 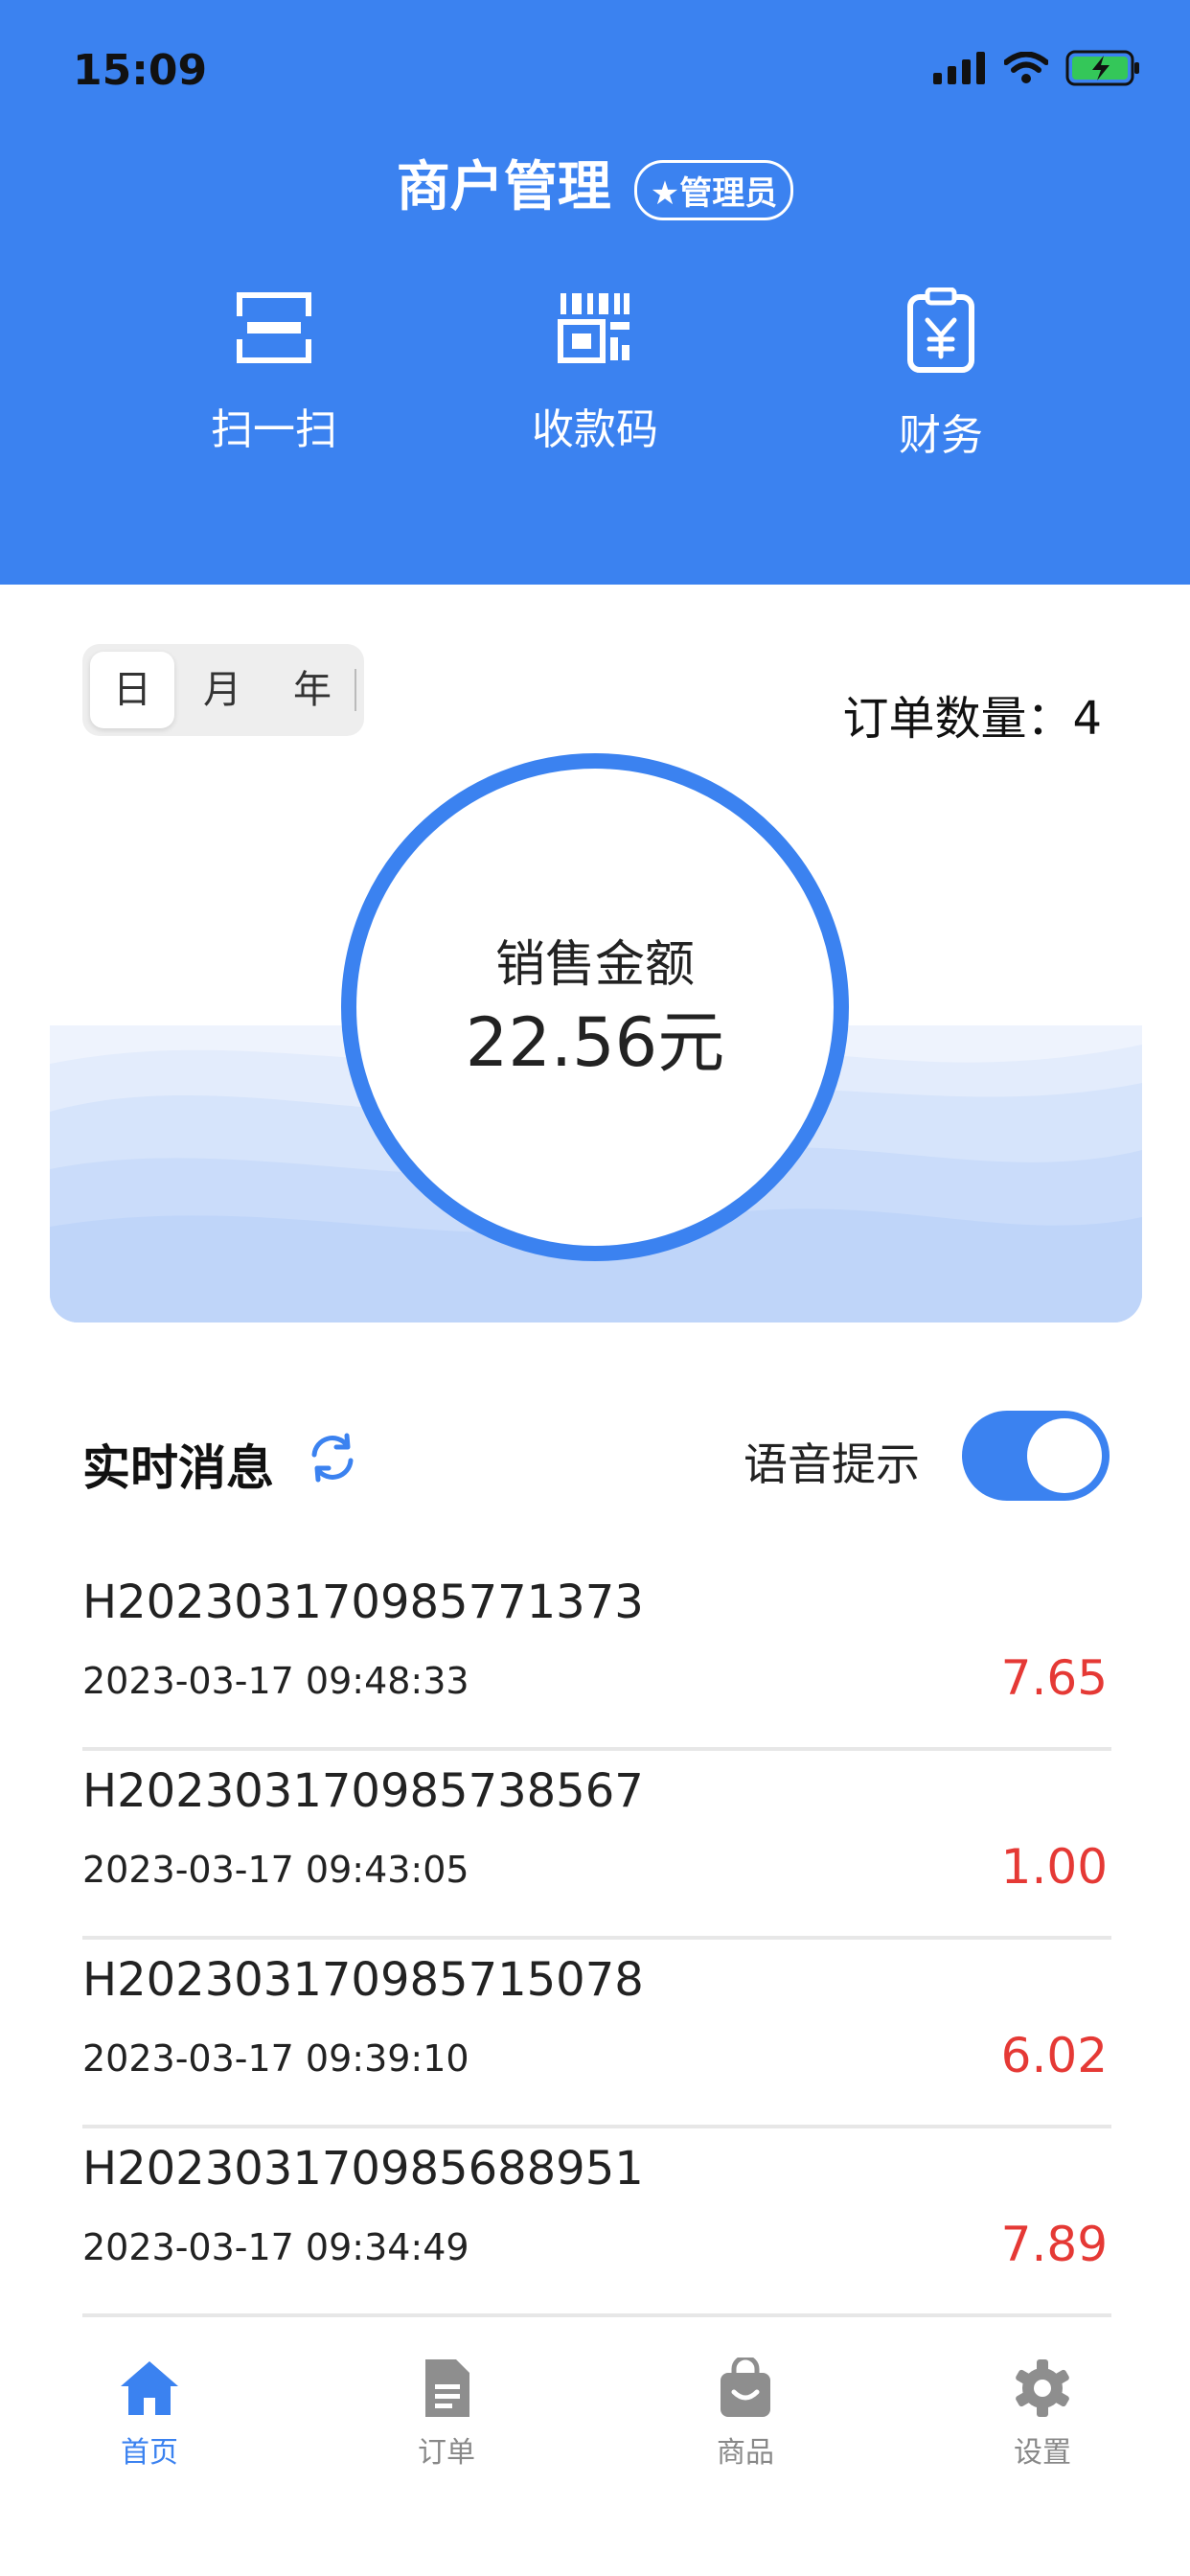 I want to click on tab-settings: 设置, so click(x=1042, y=2414).